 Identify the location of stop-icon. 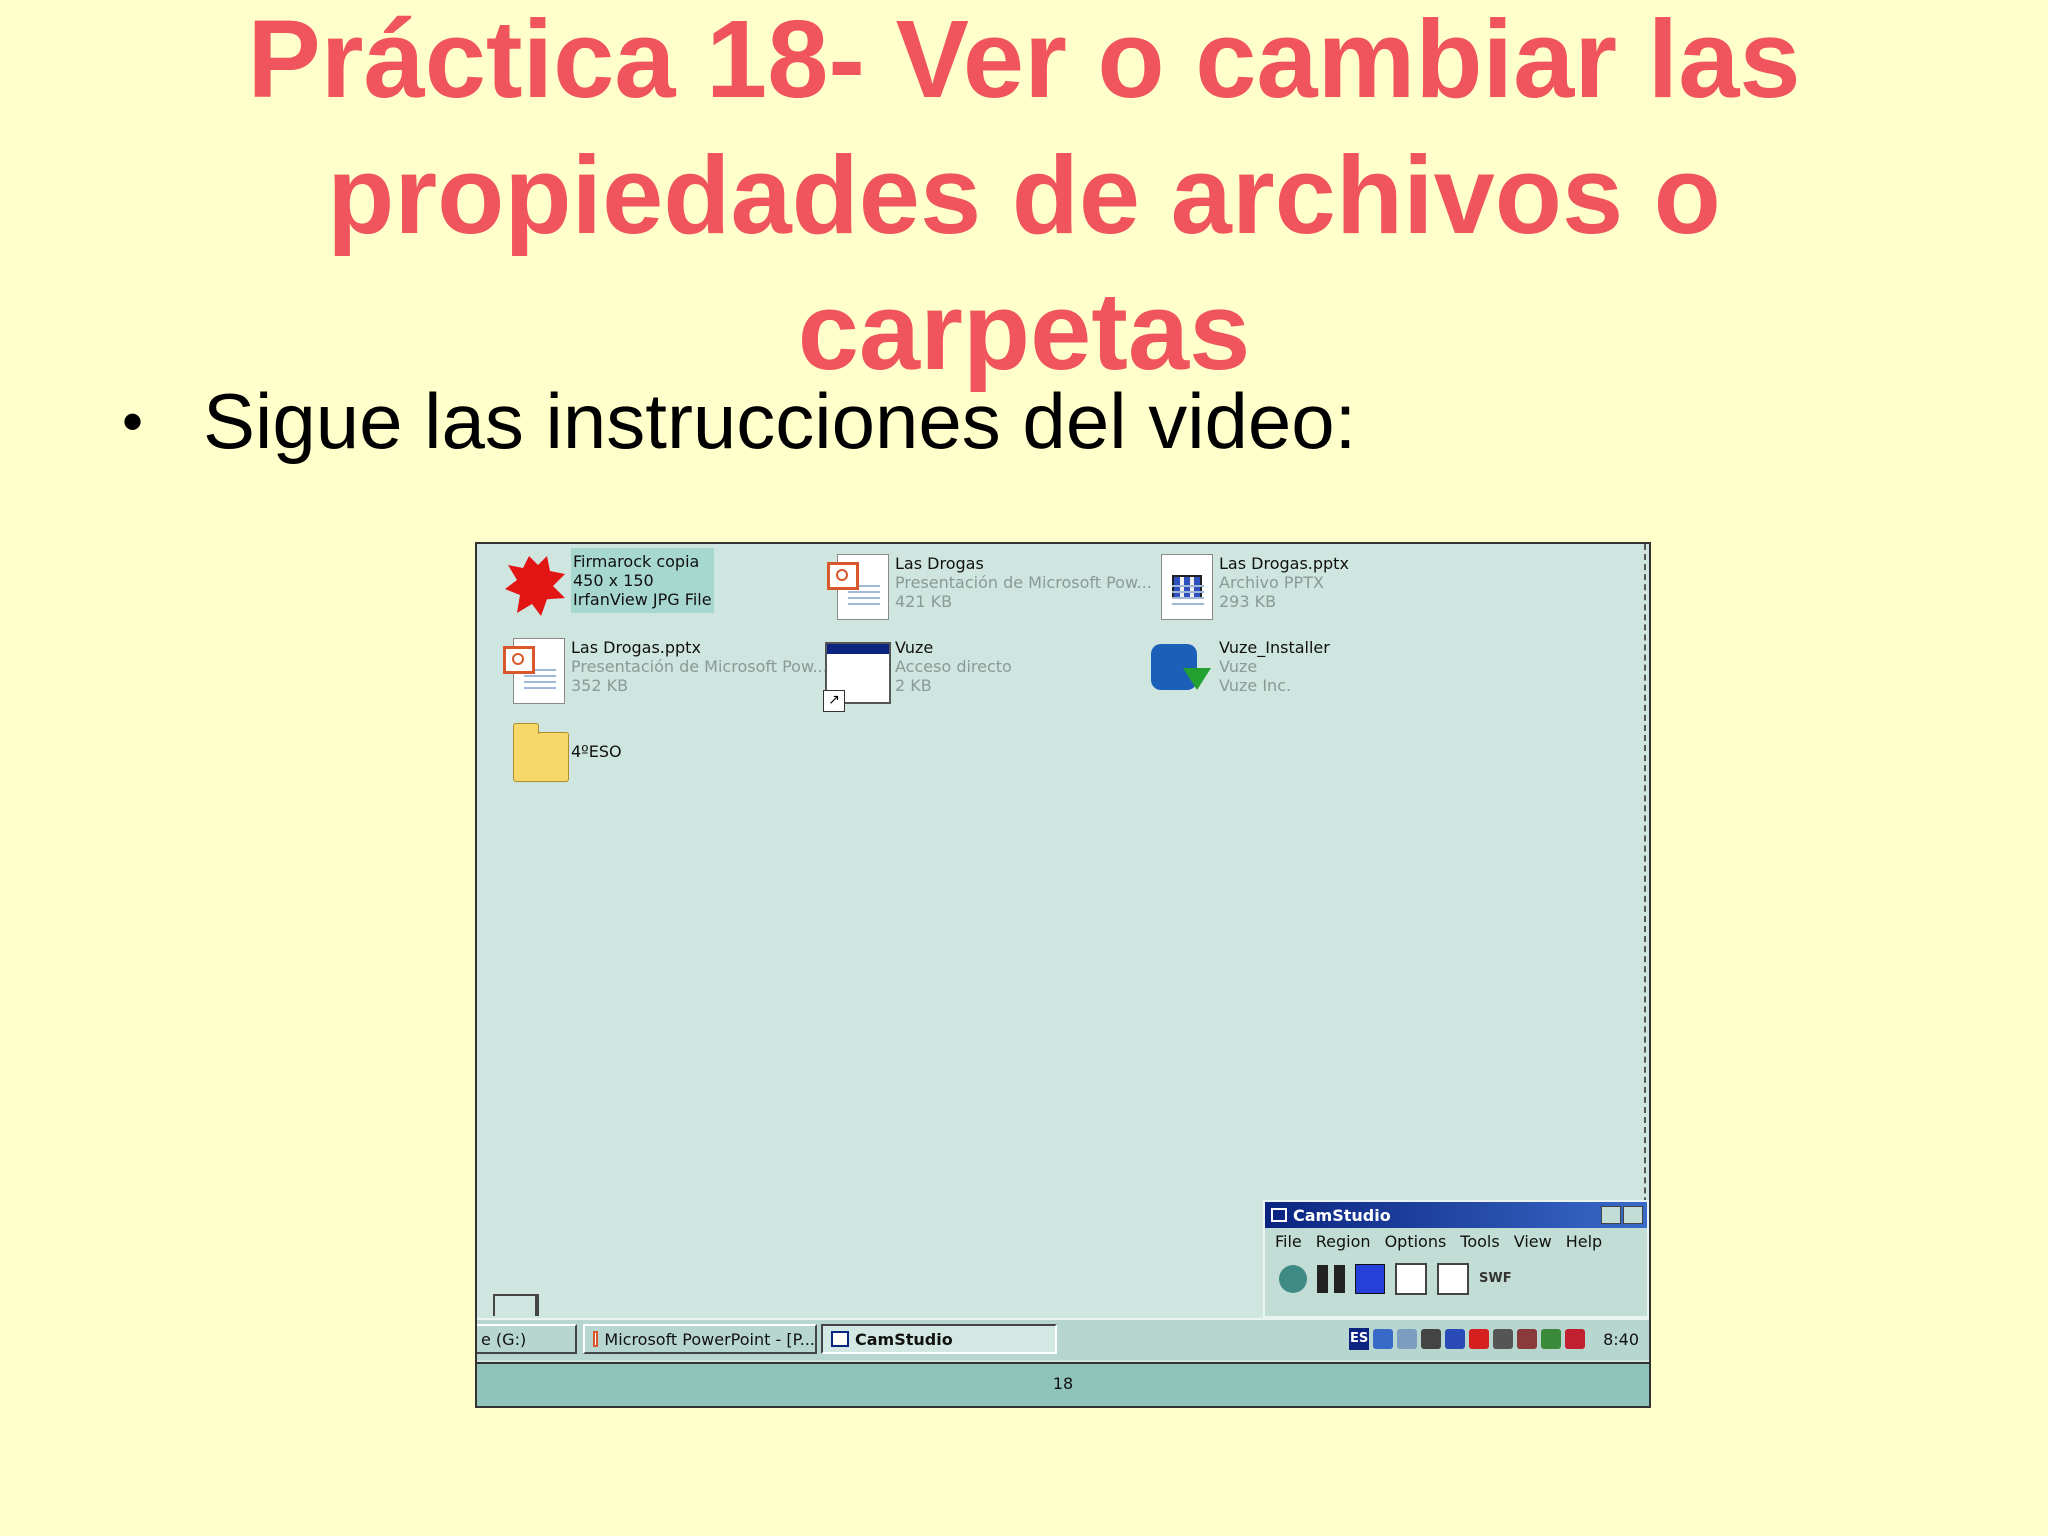
(1370, 1279).